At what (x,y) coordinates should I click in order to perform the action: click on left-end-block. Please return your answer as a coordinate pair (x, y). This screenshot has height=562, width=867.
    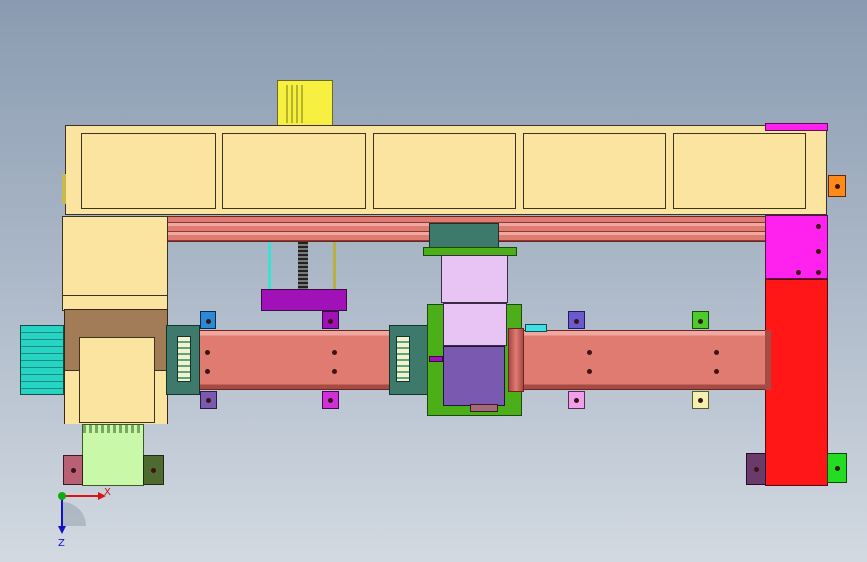
    Looking at the image, I should click on (115, 263).